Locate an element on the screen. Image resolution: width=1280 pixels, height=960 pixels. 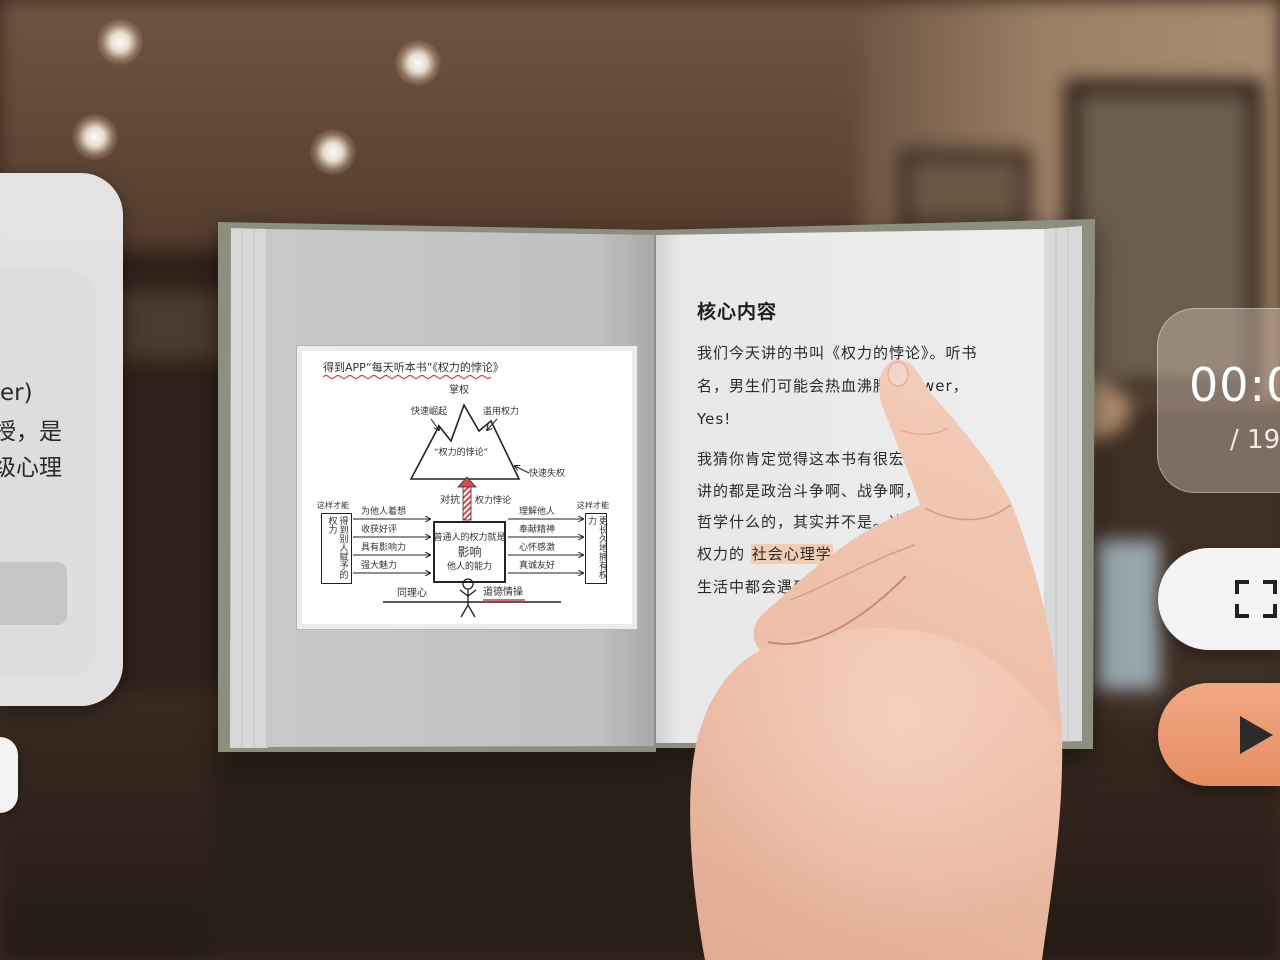
play-button is located at coordinates (1219, 734).